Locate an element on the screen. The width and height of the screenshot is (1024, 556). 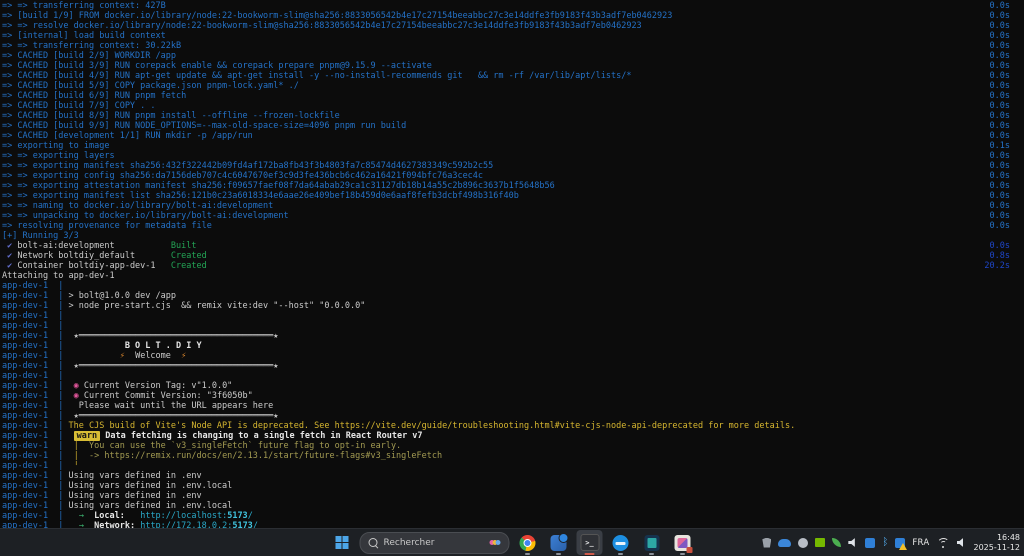
terminal-line: => => transferring context: 30.22kB 0.0s is located at coordinates (506, 46).